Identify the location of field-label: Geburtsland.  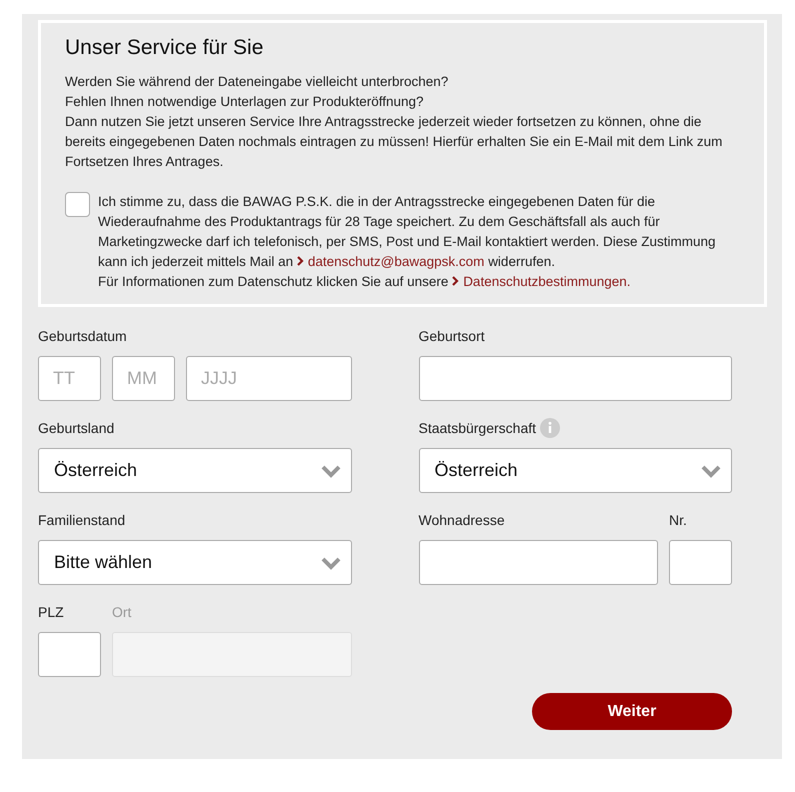
(76, 428).